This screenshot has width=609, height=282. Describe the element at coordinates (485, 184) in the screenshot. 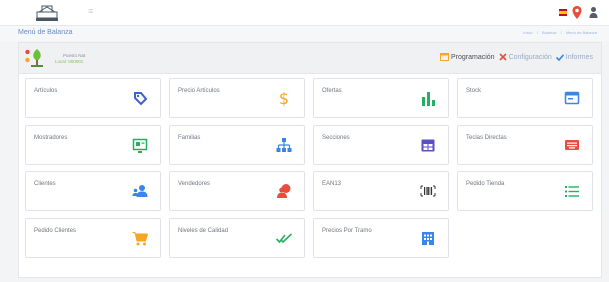

I see `tile-label: Pedido Tienda` at that location.